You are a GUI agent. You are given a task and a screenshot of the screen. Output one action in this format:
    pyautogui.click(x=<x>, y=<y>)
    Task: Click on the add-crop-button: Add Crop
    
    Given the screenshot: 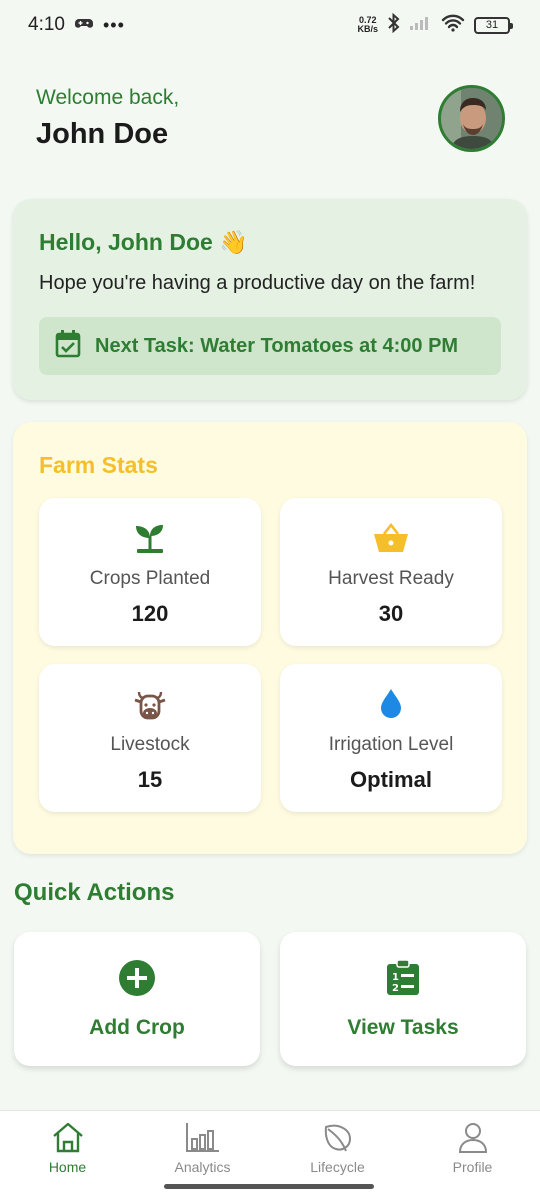 What is the action you would take?
    pyautogui.click(x=137, y=999)
    